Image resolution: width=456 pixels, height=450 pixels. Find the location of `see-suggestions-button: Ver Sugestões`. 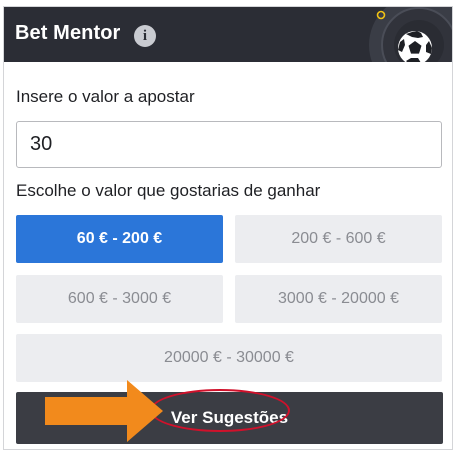

see-suggestions-button: Ver Sugestões is located at coordinates (229, 418).